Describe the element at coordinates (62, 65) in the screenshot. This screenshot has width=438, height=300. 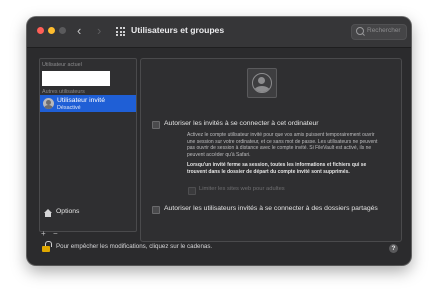
I see `current-user-section-label: Utilisateur actuel` at that location.